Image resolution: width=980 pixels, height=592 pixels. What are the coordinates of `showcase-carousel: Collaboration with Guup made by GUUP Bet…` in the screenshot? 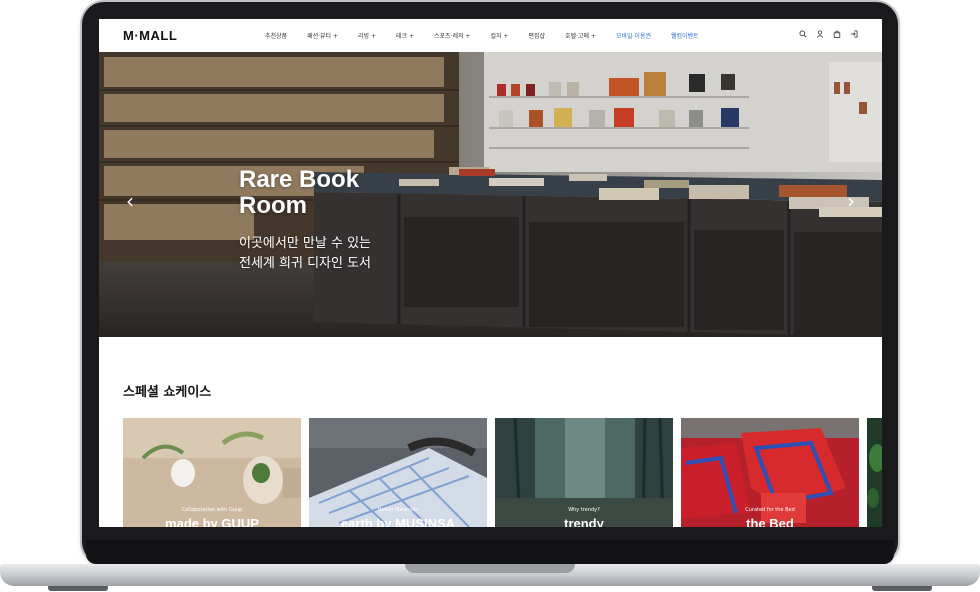 It's located at (502, 472).